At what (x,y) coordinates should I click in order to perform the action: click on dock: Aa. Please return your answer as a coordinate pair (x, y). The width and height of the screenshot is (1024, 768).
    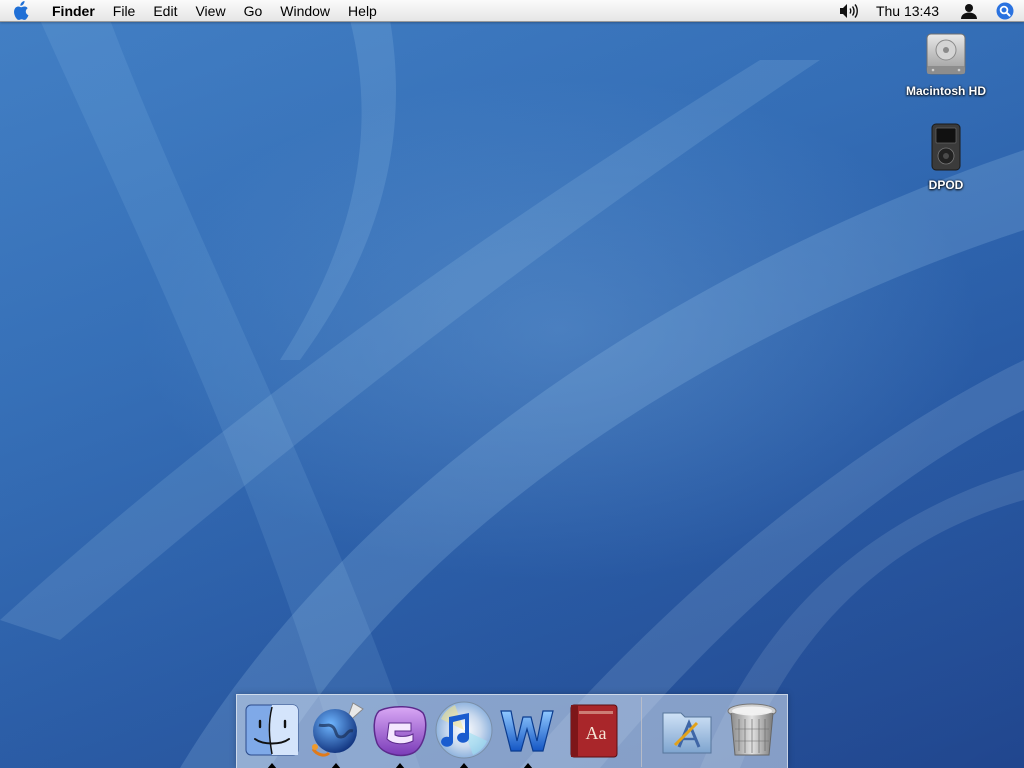
    Looking at the image, I should click on (512, 731).